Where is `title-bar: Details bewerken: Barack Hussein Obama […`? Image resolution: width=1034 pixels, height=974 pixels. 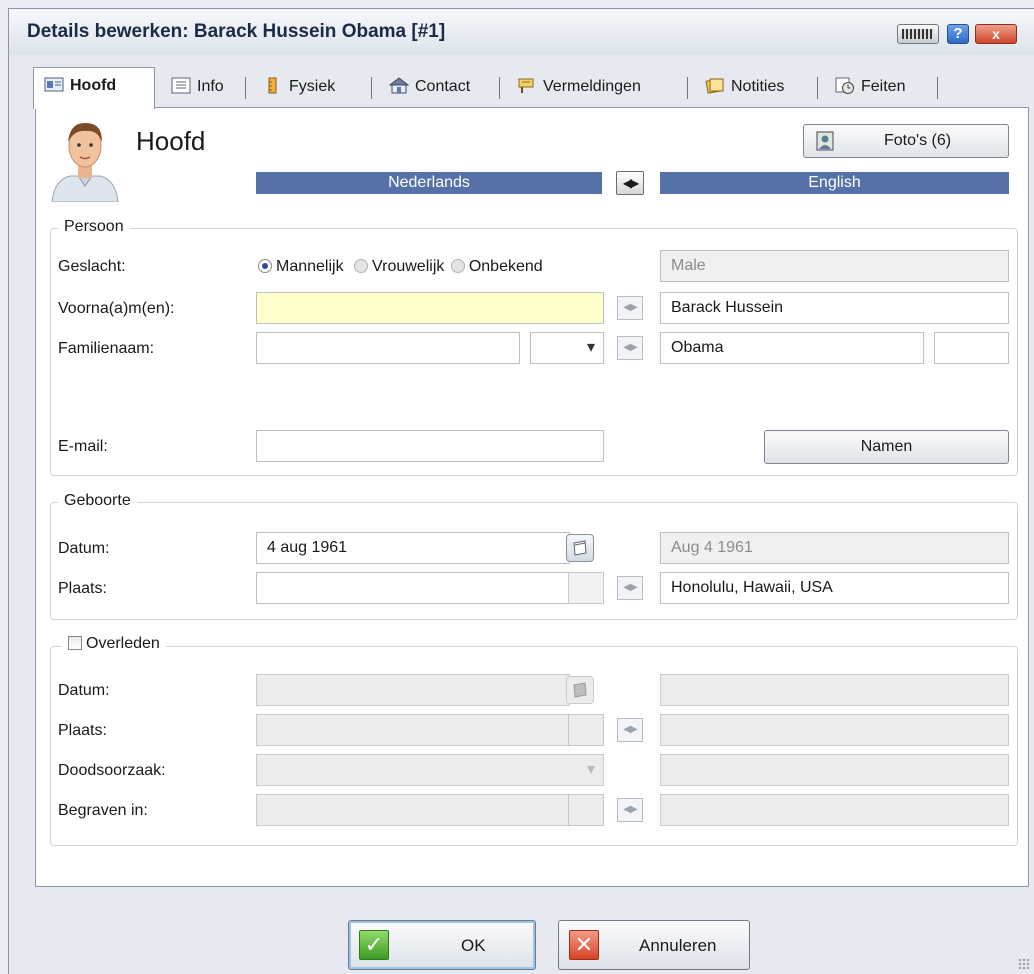
title-bar: Details bewerken: Barack Hussein Obama [… is located at coordinates (521, 32).